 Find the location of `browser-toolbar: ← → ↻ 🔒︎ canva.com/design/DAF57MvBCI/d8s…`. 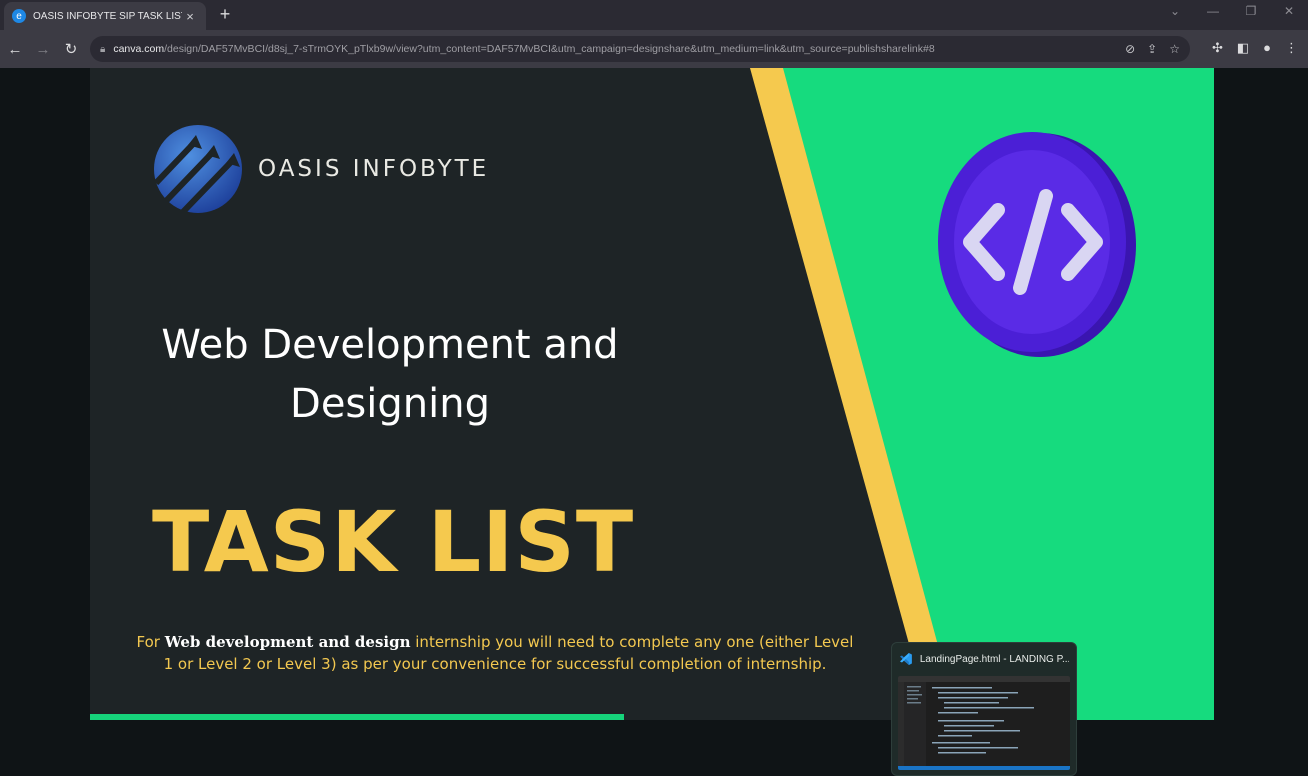

browser-toolbar: ← → ↻ 🔒︎ canva.com/design/DAF57MvBCI/d8s… is located at coordinates (654, 49).